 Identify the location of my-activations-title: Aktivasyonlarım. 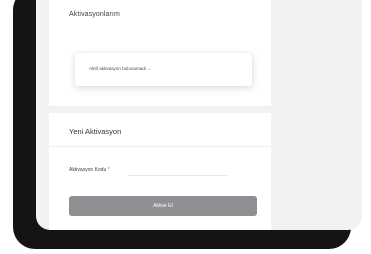
(94, 14).